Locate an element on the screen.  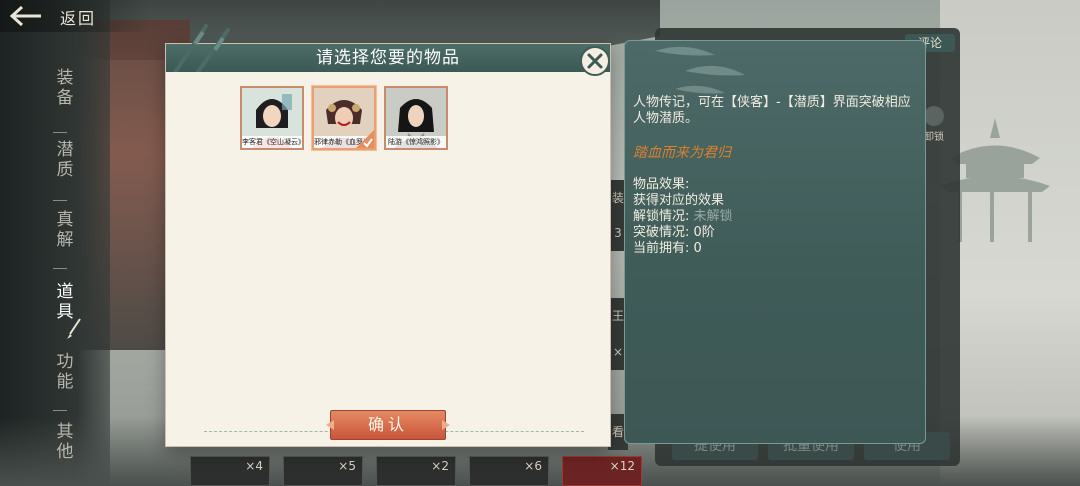
item-caption: 李客君《空山凝云》 is located at coordinates (272, 142).